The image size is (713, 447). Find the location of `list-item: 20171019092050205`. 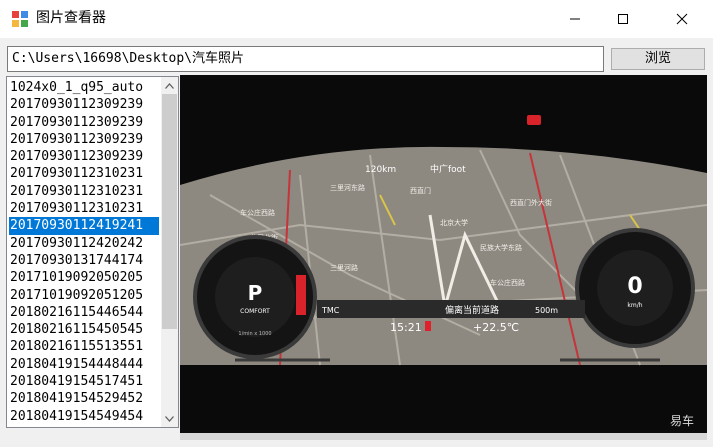

list-item: 20171019092050205 is located at coordinates (84, 277).